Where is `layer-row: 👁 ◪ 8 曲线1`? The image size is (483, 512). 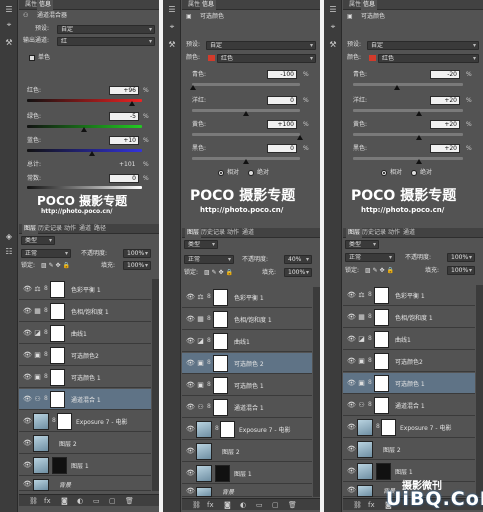 layer-row: 👁 ◪ 8 曲线1 is located at coordinates (85, 333).